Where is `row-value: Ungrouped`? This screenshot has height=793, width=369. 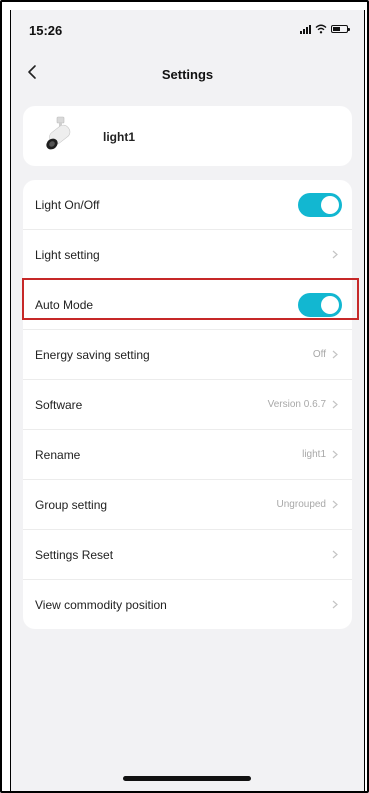
row-value: Ungrouped is located at coordinates (301, 504).